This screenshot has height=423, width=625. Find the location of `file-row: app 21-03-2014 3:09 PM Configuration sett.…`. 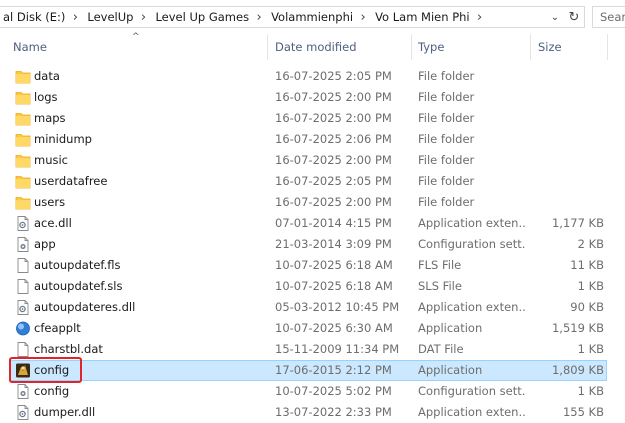

file-row: app 21-03-2014 3:09 PM Configuration sett.… is located at coordinates (312, 244).